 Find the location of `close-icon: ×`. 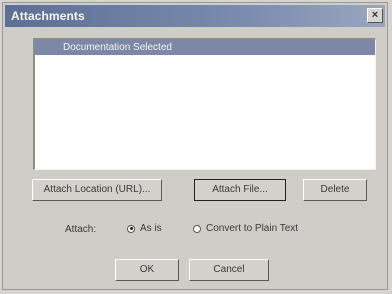

close-icon: × is located at coordinates (375, 15).